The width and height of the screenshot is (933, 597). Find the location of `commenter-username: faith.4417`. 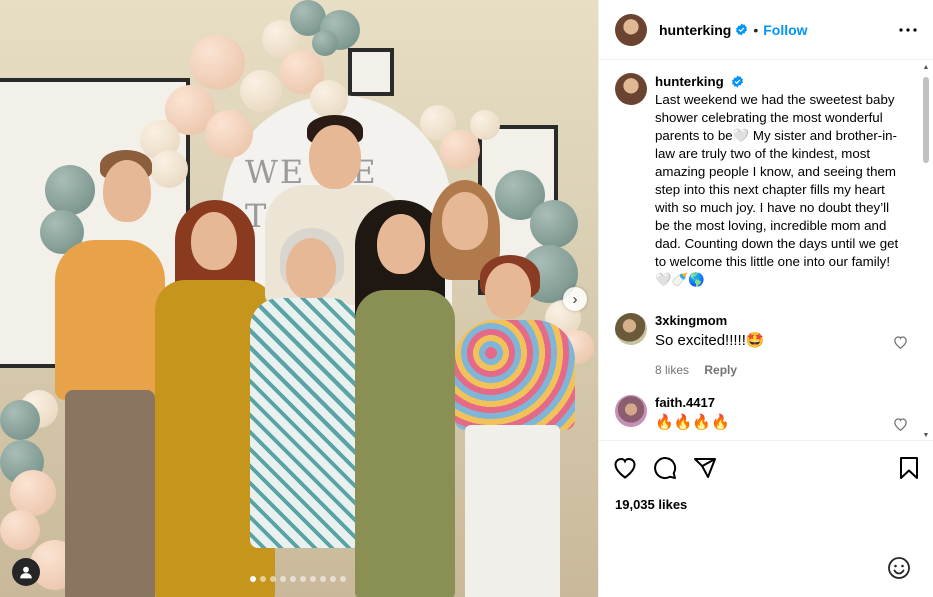

commenter-username: faith.4417 is located at coordinates (692, 403).